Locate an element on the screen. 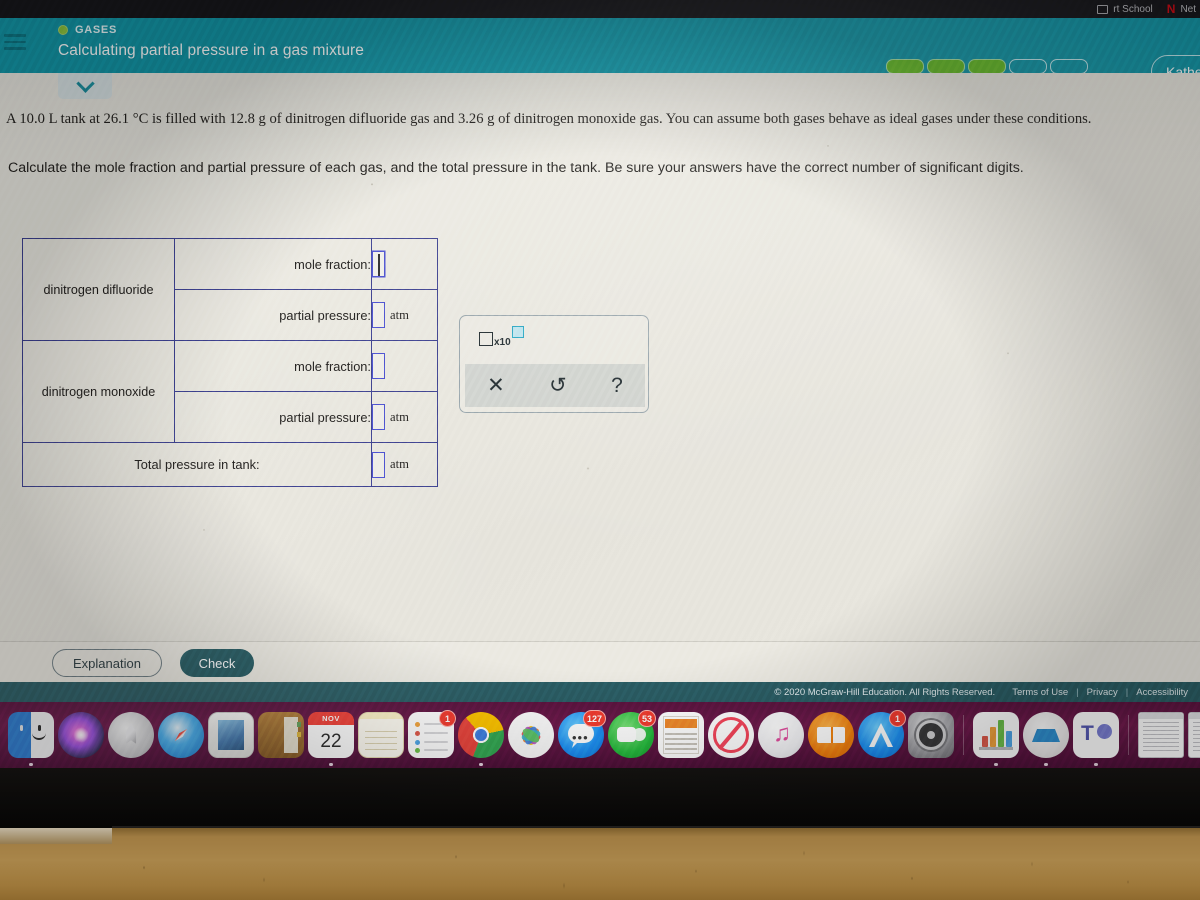 Image resolution: width=1200 pixels, height=900 pixels. collapse-tab-button is located at coordinates (85, 86).